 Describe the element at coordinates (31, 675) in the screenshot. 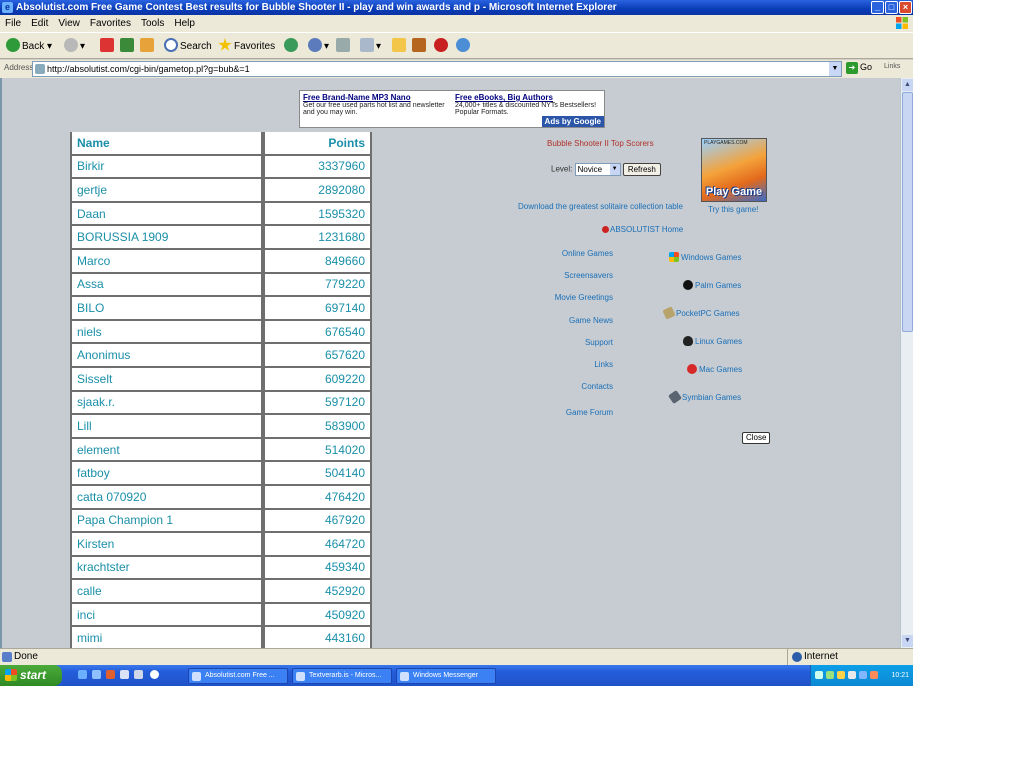

I see `start-button: start` at that location.